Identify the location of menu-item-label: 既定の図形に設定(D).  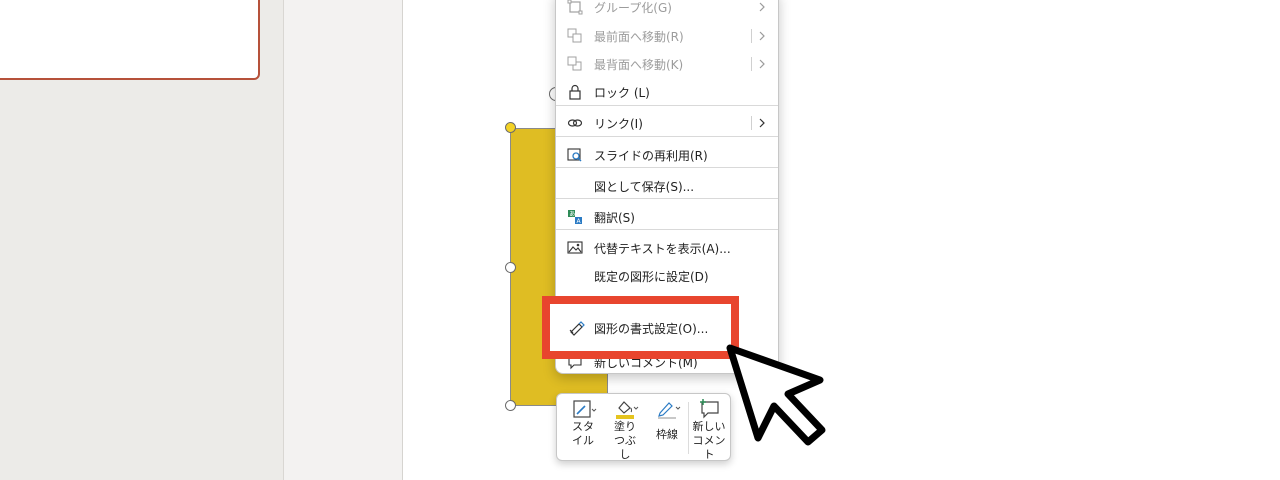
(651, 276).